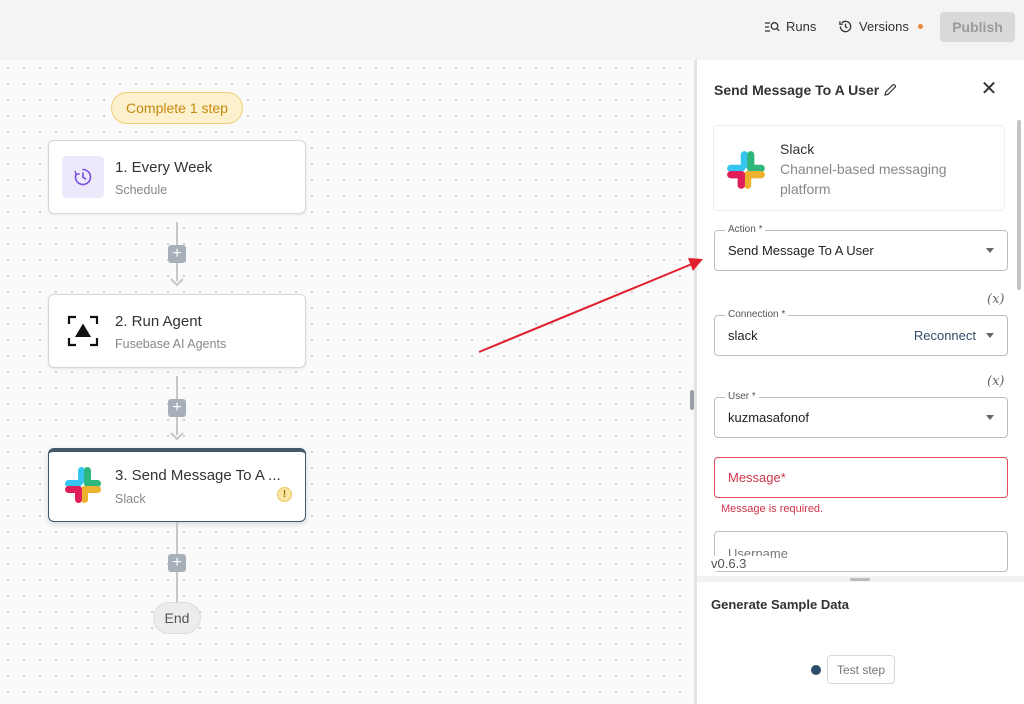 Image resolution: width=1024 pixels, height=704 pixels. I want to click on status-pill: Complete 1 step, so click(177, 108).